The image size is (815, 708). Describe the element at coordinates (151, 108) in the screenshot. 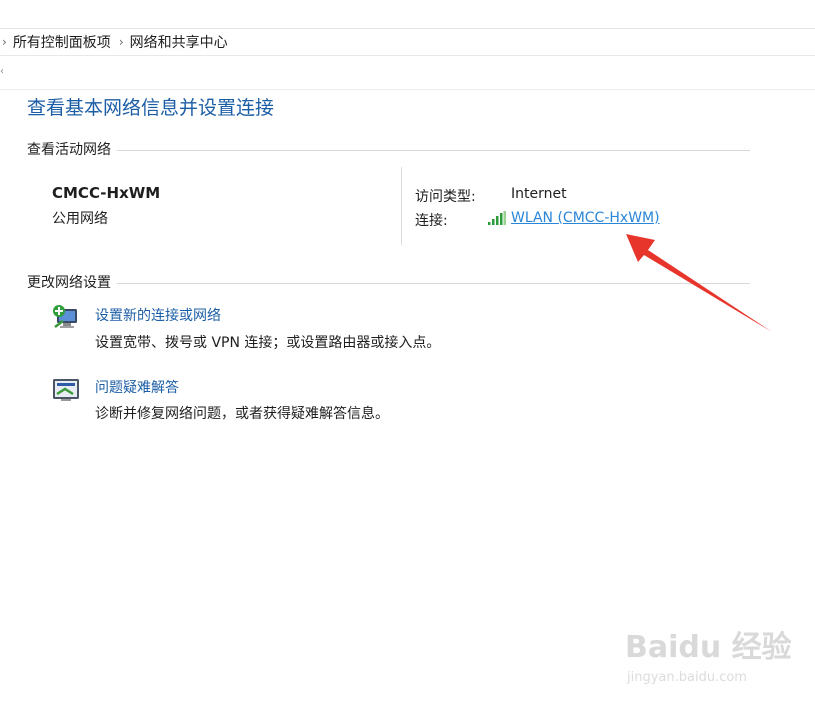

I see `page-title: 查看基本网络信息并设置连接` at that location.